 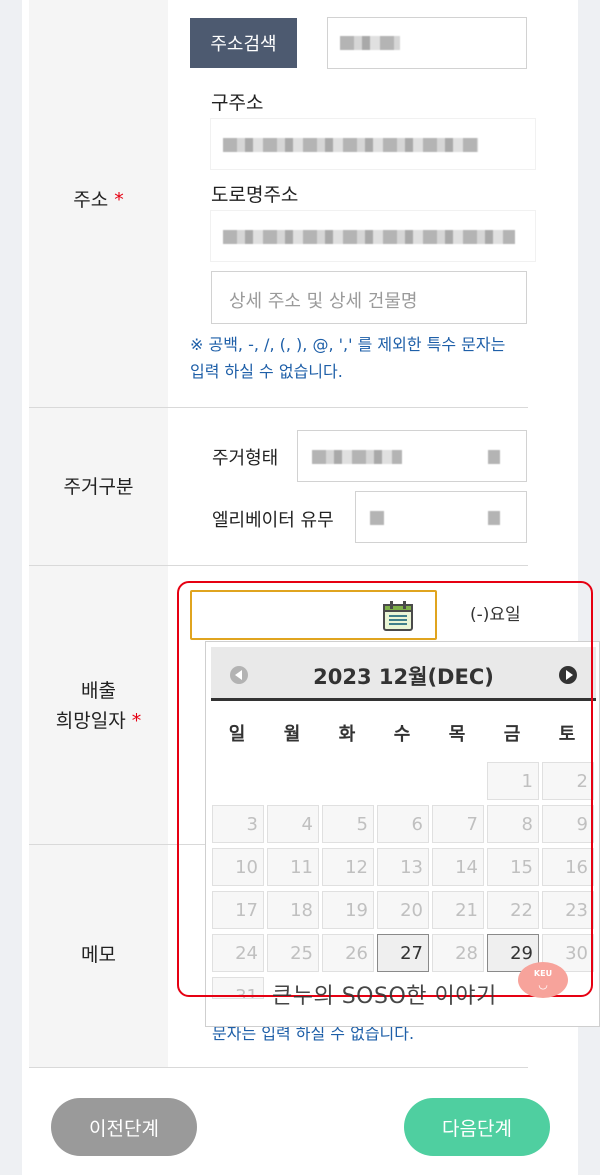 I want to click on calendar-day: 18, so click(x=293, y=910).